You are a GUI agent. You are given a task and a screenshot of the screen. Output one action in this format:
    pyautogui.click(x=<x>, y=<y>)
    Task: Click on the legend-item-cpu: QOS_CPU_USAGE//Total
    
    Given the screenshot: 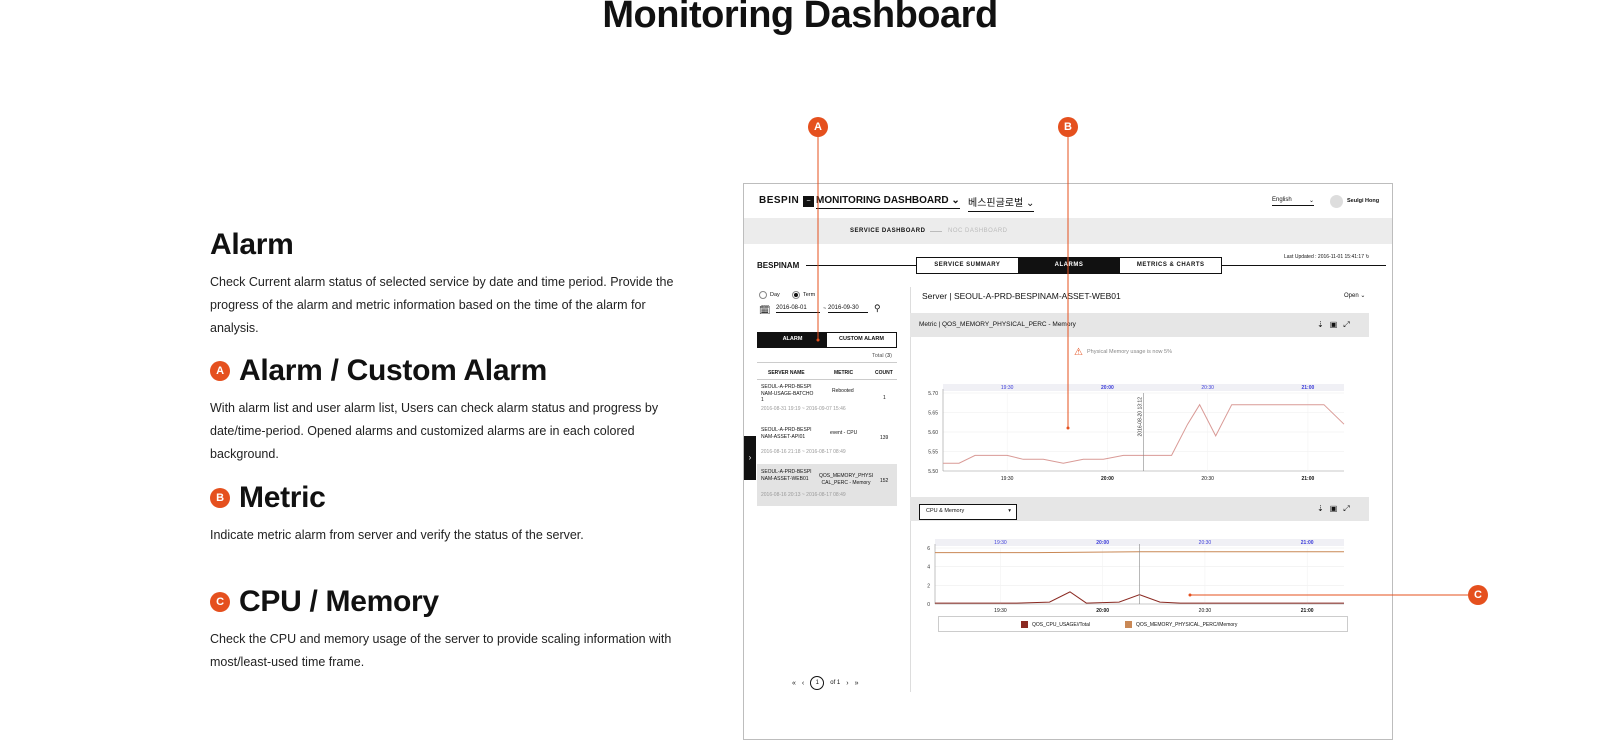 What is the action you would take?
    pyautogui.click(x=1055, y=624)
    